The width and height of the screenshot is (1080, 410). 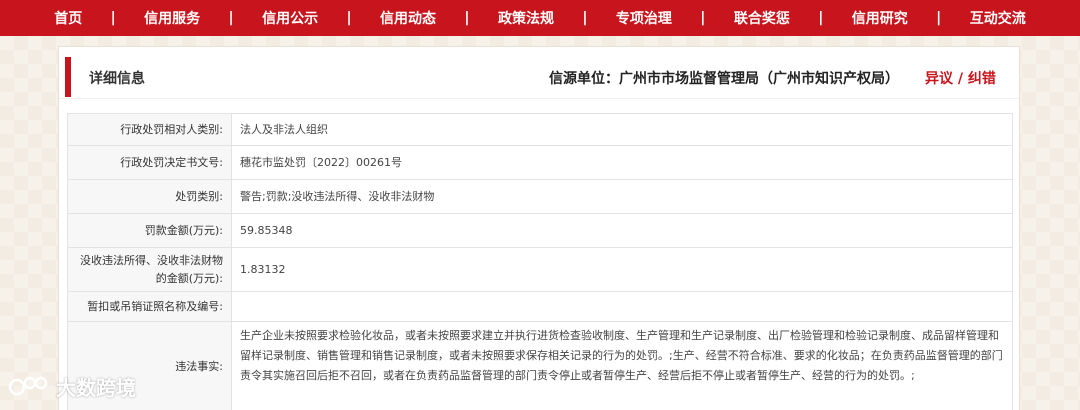 I want to click on row-value: 警告;罚款;没收违法所得、没收非法财物, so click(x=622, y=196).